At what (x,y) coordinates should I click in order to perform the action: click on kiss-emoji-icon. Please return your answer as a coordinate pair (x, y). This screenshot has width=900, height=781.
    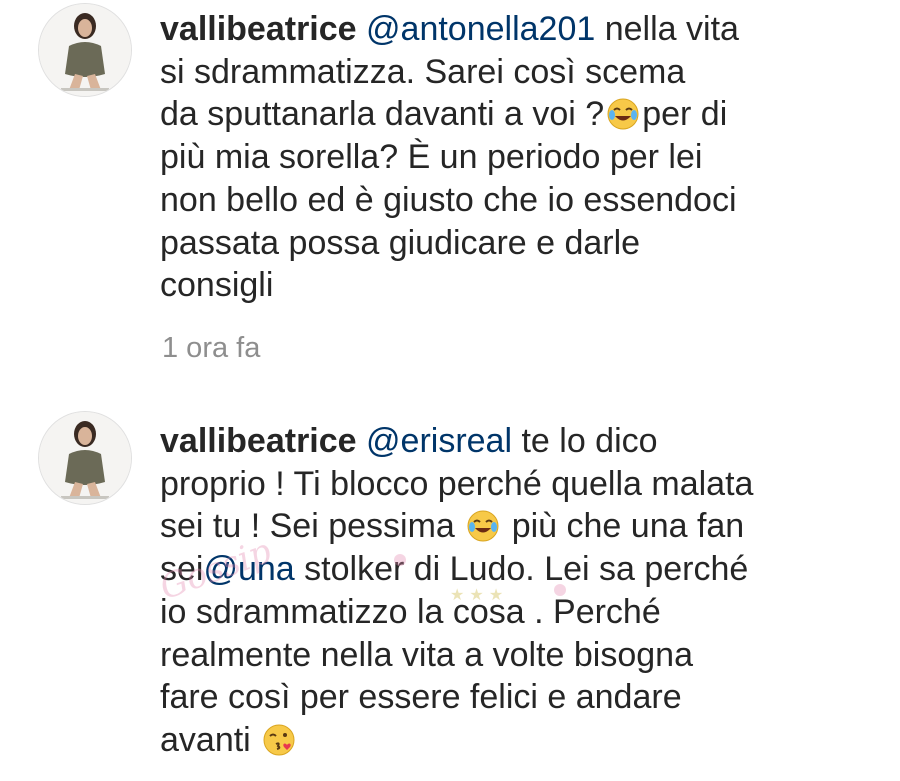
    Looking at the image, I should click on (279, 740).